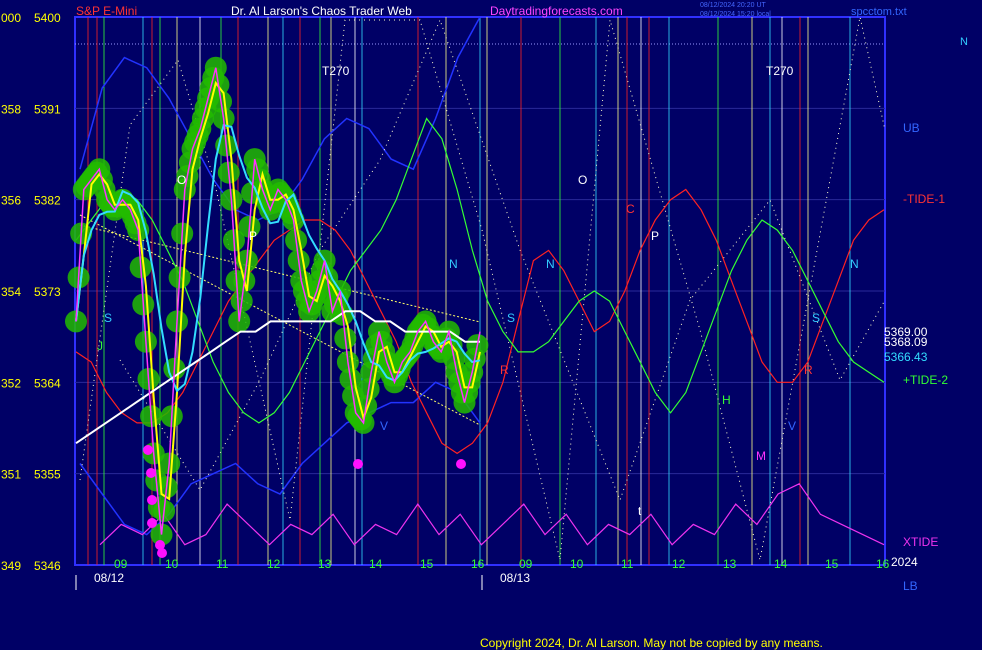 The width and height of the screenshot is (982, 650). What do you see at coordinates (47, 383) in the screenshot?
I see `y-tick-price: 5364` at bounding box center [47, 383].